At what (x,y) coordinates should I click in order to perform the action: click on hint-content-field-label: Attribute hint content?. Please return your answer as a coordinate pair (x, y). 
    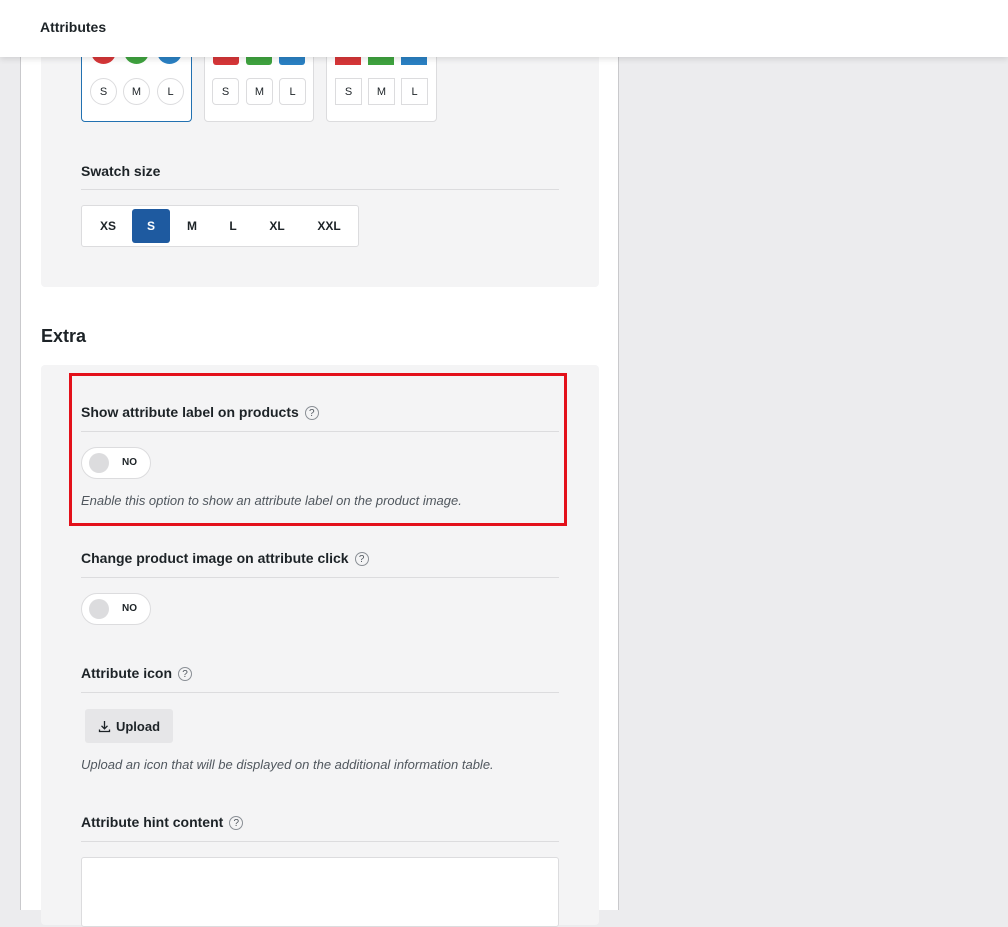
    Looking at the image, I should click on (162, 822).